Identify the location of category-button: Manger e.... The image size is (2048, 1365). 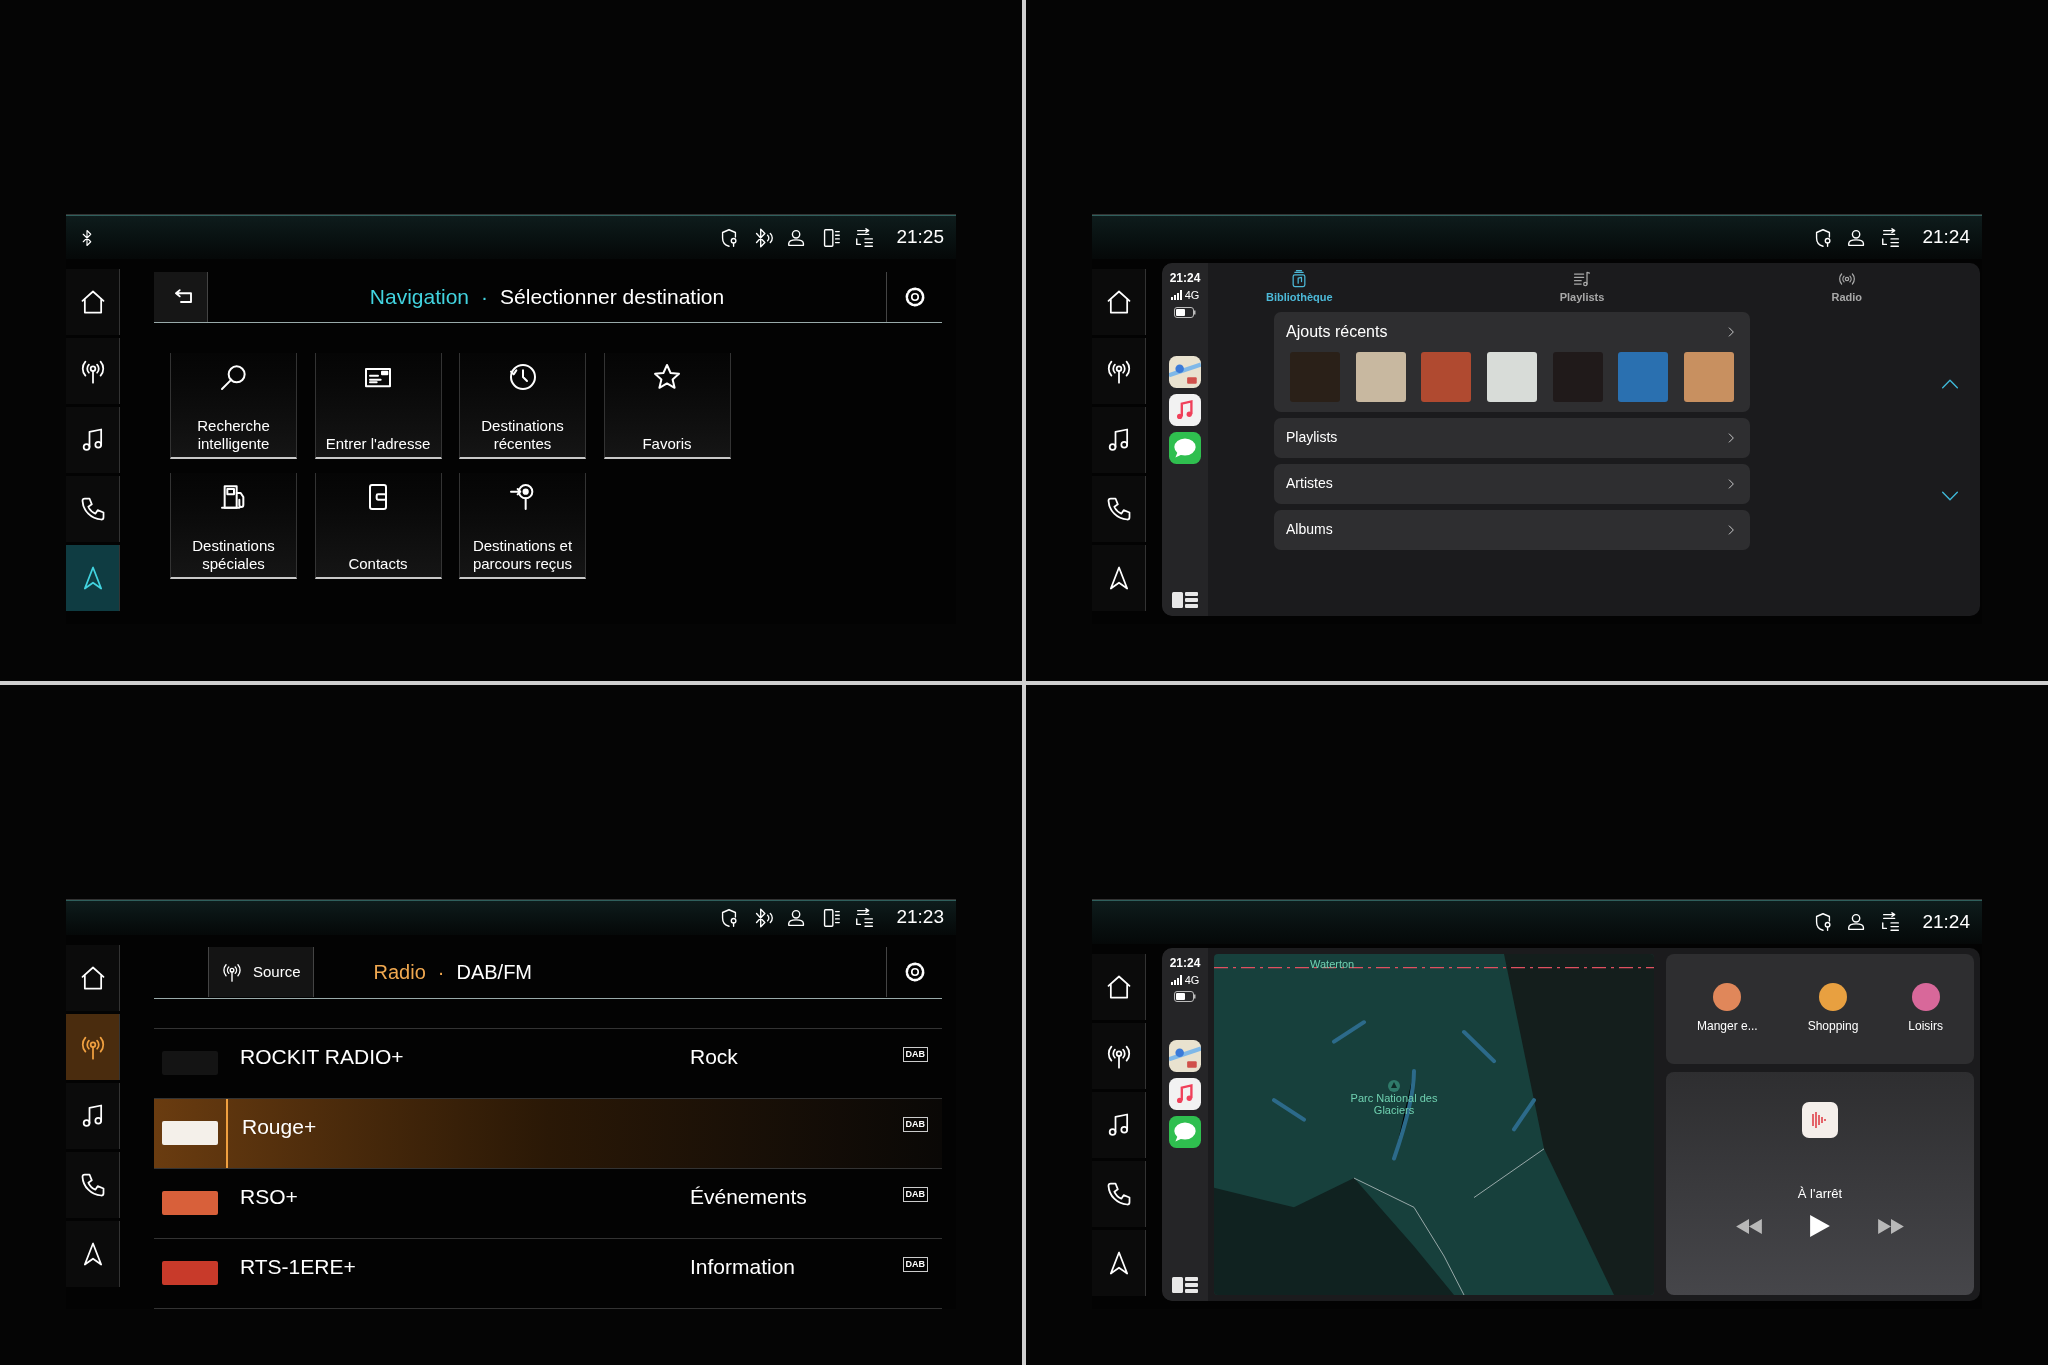
(1727, 1008).